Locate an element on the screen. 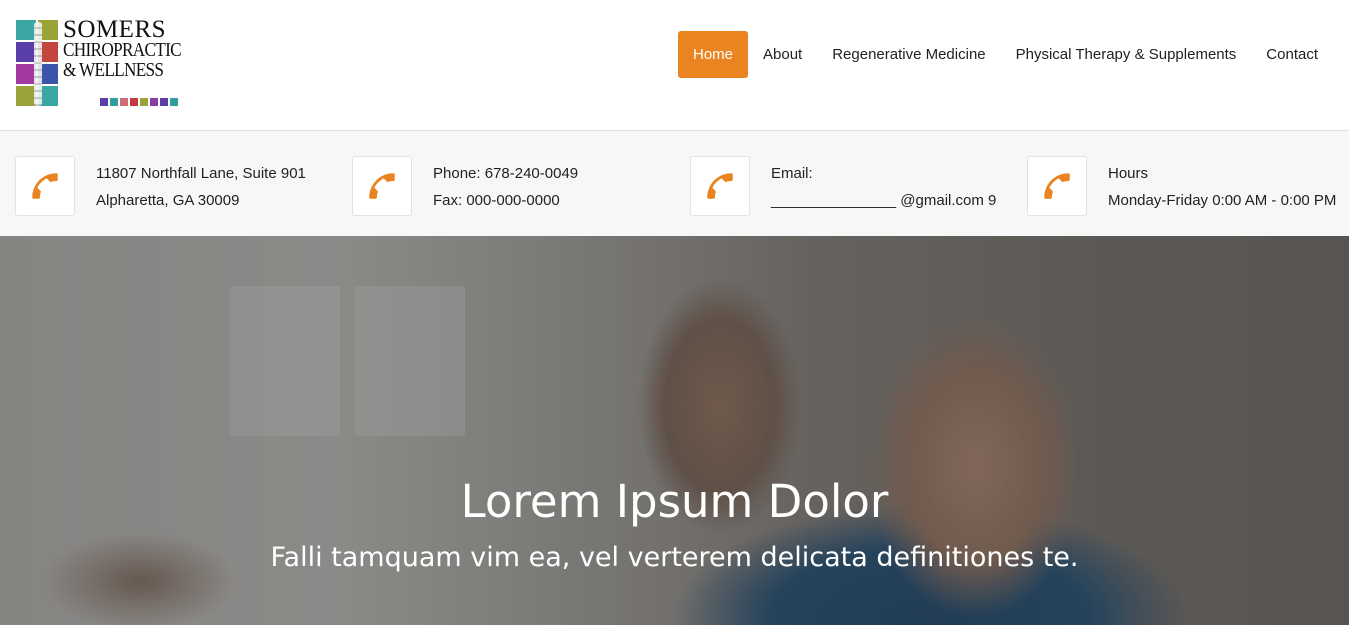 The height and width of the screenshot is (625, 1349). logo: SOMERS CHIROPRACTIC & WELLNESS is located at coordinates (101, 63).